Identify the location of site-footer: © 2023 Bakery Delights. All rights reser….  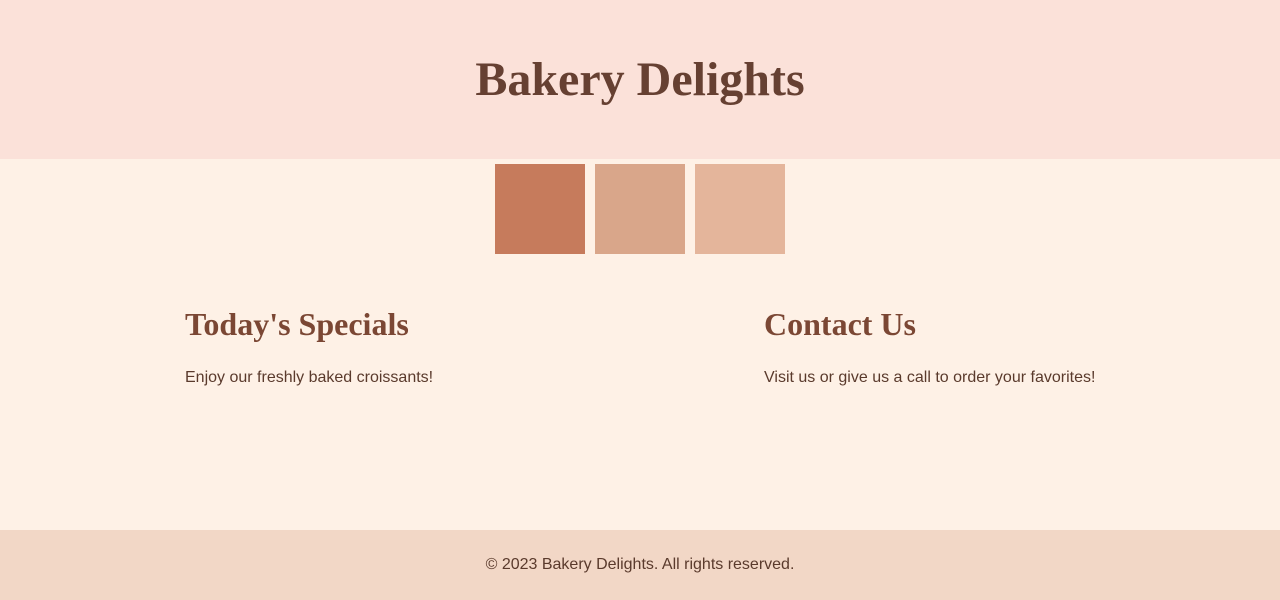
(640, 565).